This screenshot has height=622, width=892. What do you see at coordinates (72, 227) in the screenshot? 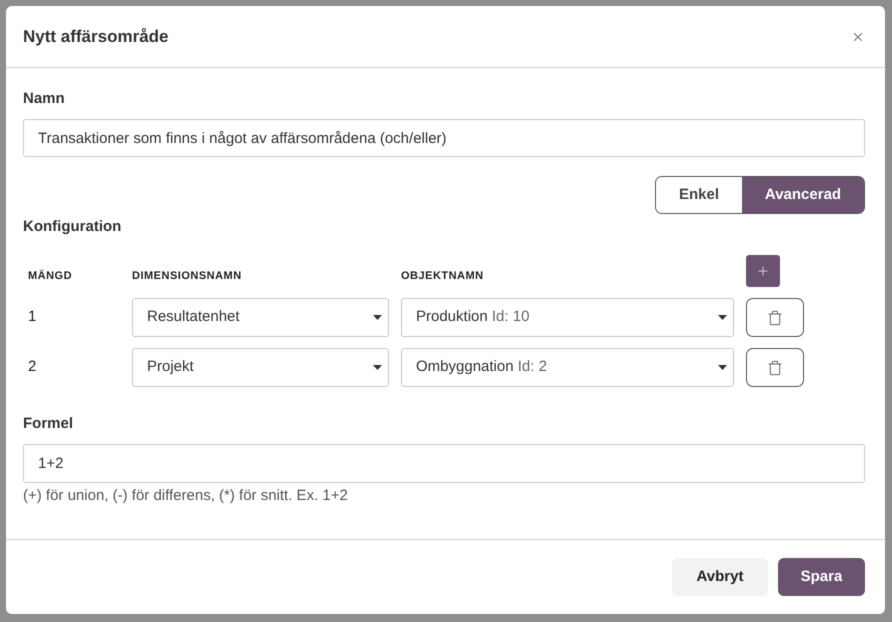
I see `section-title: Konfiguration` at bounding box center [72, 227].